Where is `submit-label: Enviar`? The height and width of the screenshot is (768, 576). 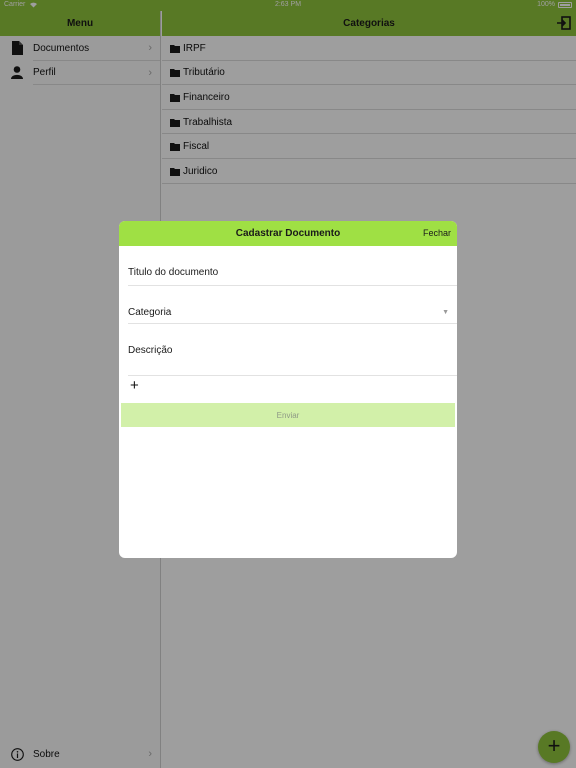 submit-label: Enviar is located at coordinates (288, 415).